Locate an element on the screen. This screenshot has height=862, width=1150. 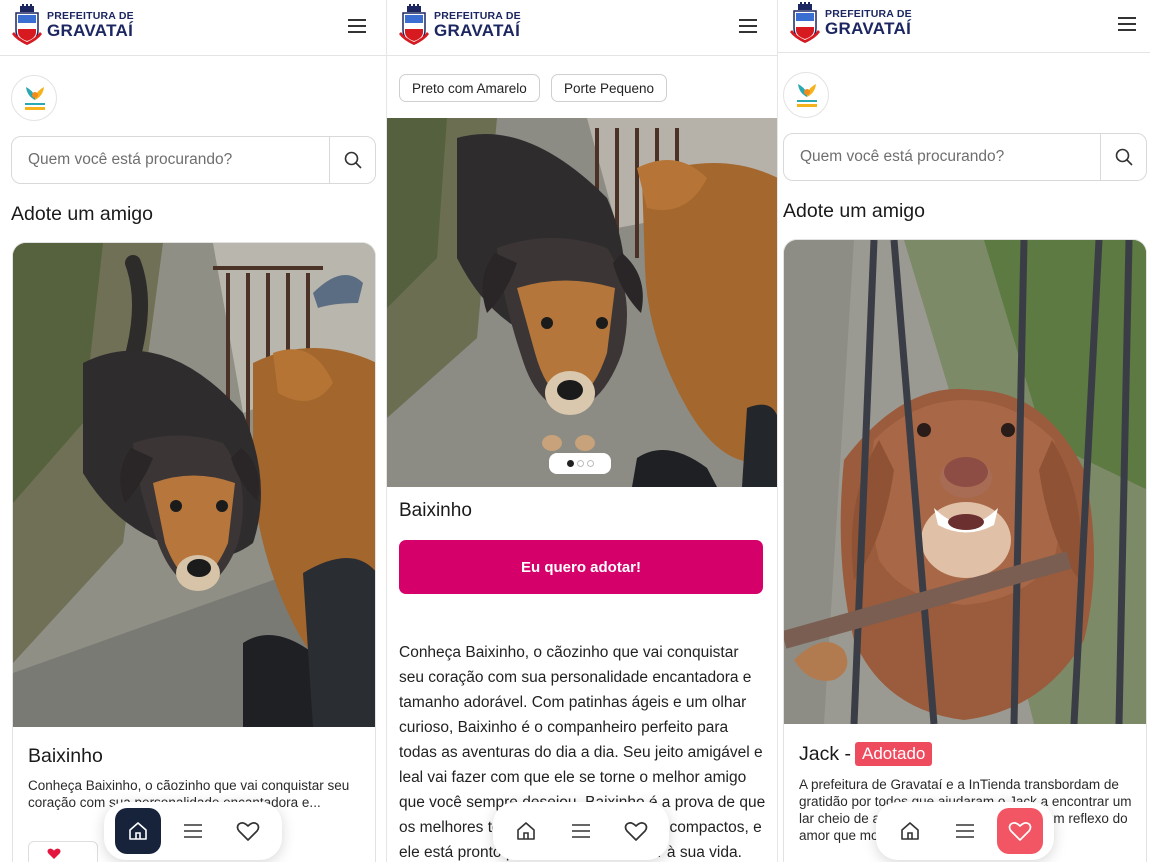
dog-photo-image is located at coordinates (582, 302).